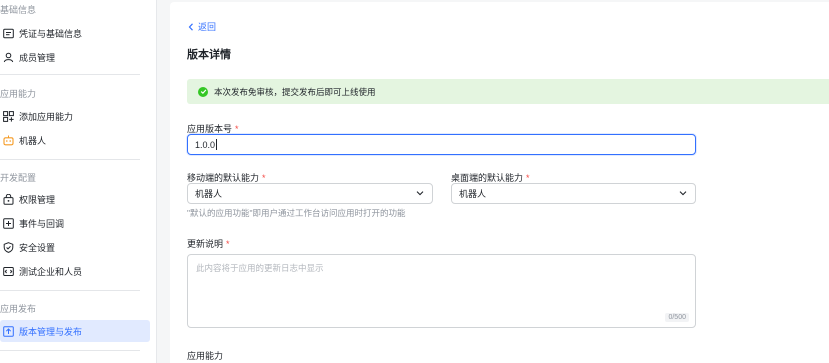 Image resolution: width=829 pixels, height=363 pixels. I want to click on notice-text: 本次发布免审核，提交发布后即可上线使用, so click(295, 91).